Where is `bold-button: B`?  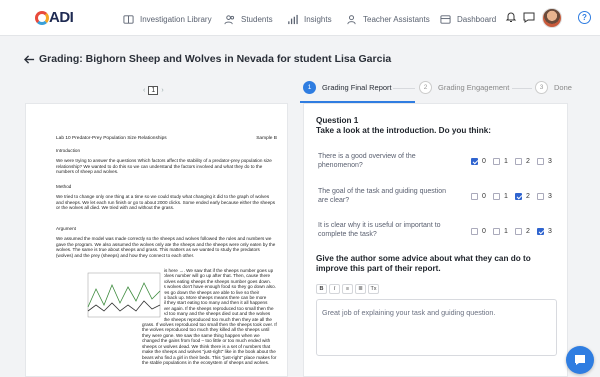
bold-button: B is located at coordinates (321, 289).